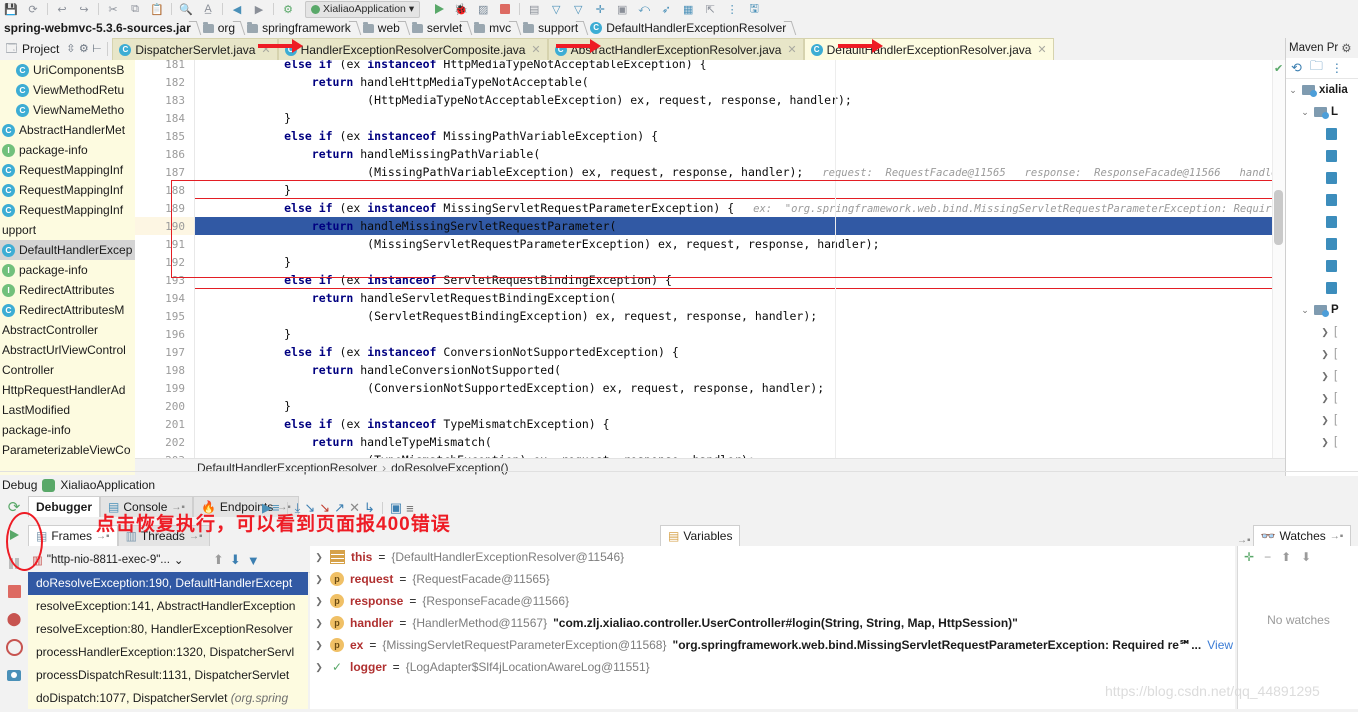 Image resolution: width=1358 pixels, height=712 pixels. What do you see at coordinates (689, 28) in the screenshot?
I see `breadcrumb-item-class: C DefaultHandlerExceptionResolver` at bounding box center [689, 28].